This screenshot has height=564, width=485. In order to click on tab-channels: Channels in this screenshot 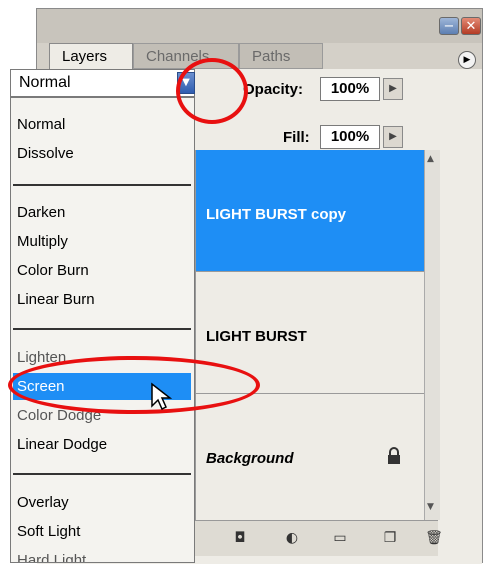, I will do `click(186, 56)`.